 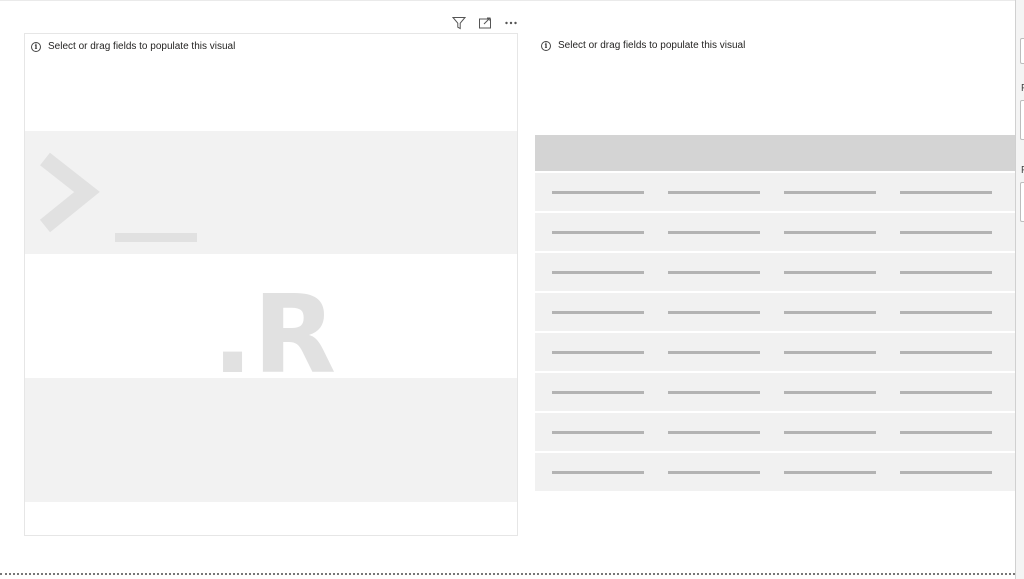 What do you see at coordinates (274, 335) in the screenshot?
I see `r-placeholder-text: .R` at bounding box center [274, 335].